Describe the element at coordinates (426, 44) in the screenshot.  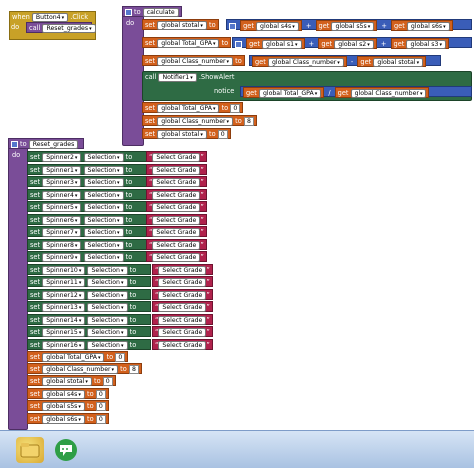
I see `variable-dropdown: global s3▾` at that location.